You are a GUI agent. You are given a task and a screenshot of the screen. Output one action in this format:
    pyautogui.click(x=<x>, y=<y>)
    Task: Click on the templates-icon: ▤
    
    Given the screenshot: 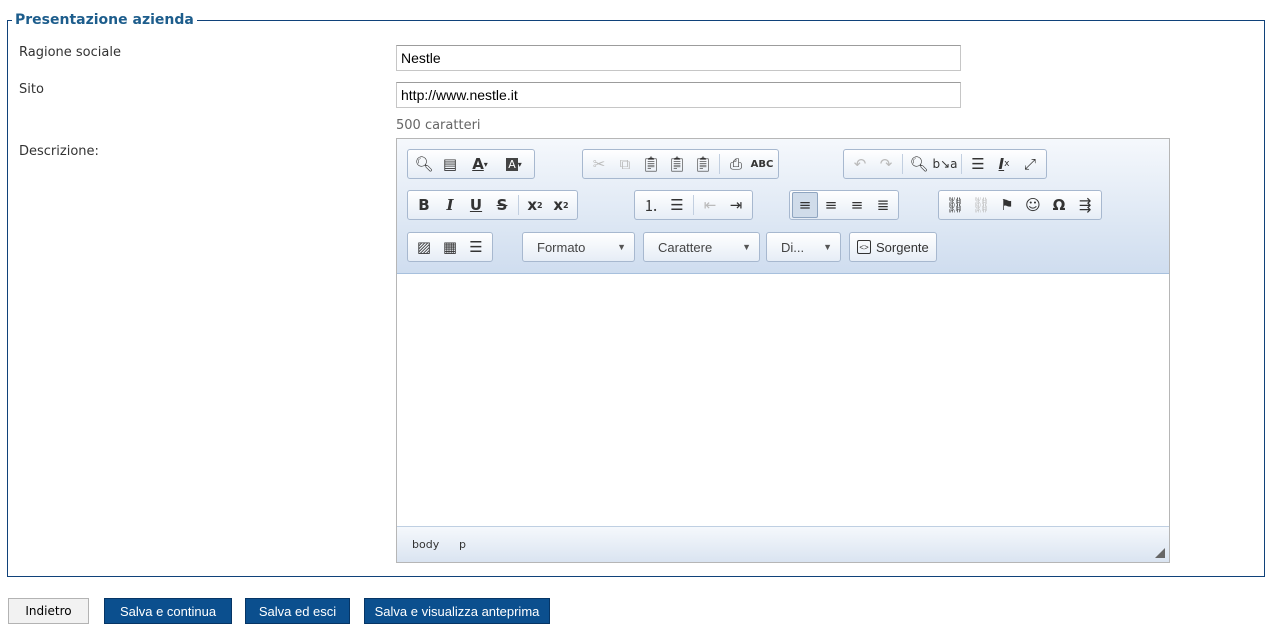 What is the action you would take?
    pyautogui.click(x=450, y=164)
    